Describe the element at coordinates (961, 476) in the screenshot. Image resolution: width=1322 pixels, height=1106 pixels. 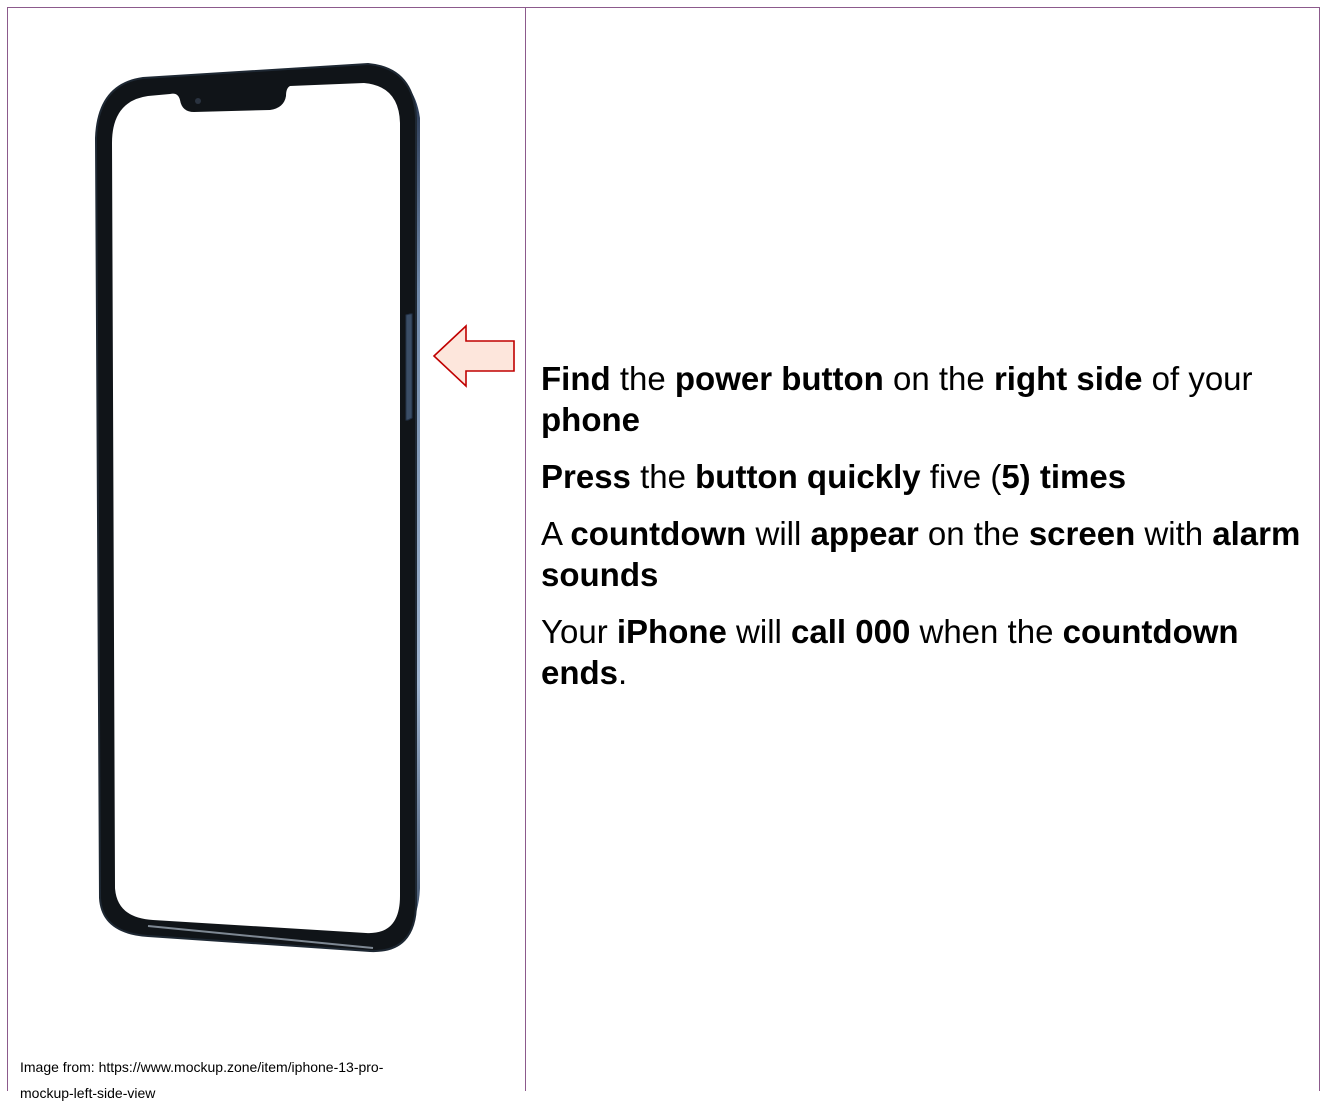
I see `step-text-run: five (` at that location.